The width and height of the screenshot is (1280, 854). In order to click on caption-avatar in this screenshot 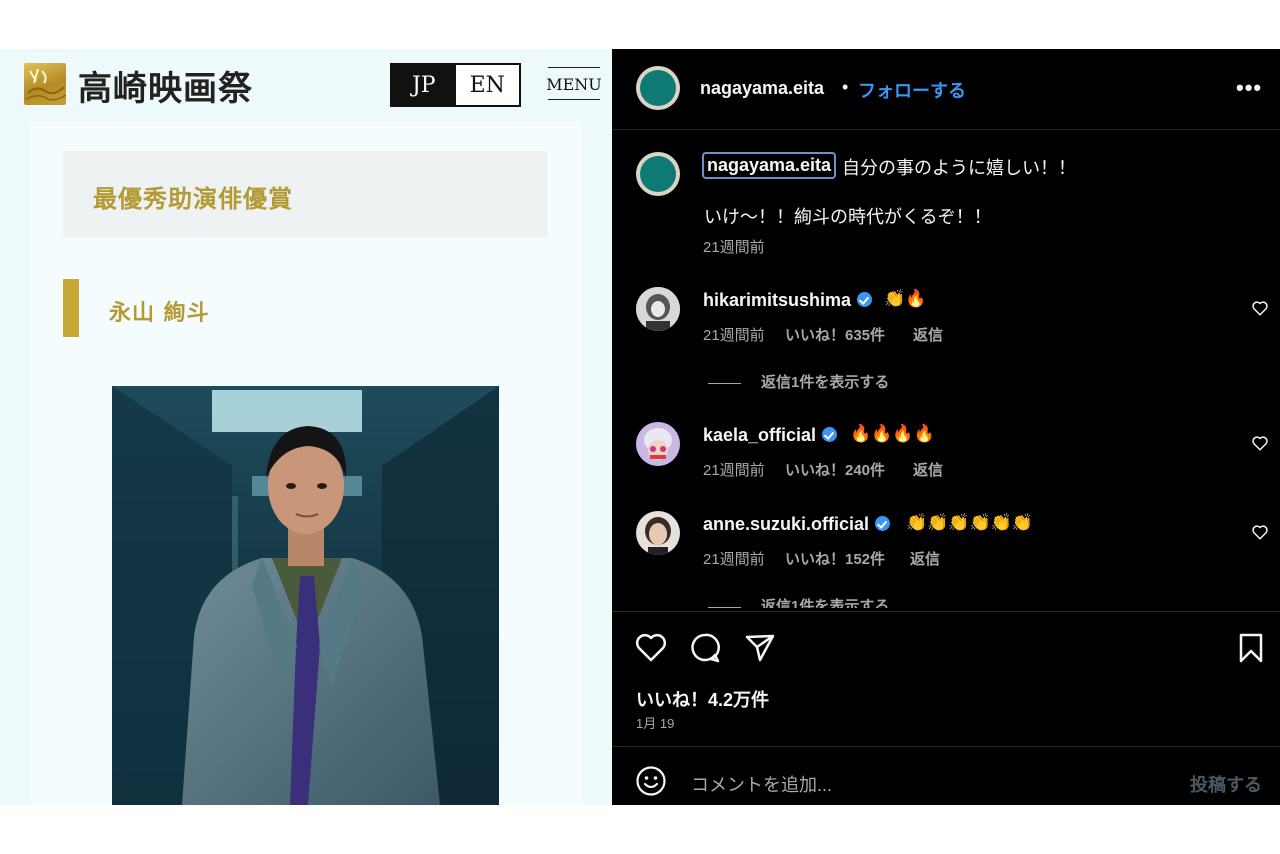, I will do `click(658, 174)`.